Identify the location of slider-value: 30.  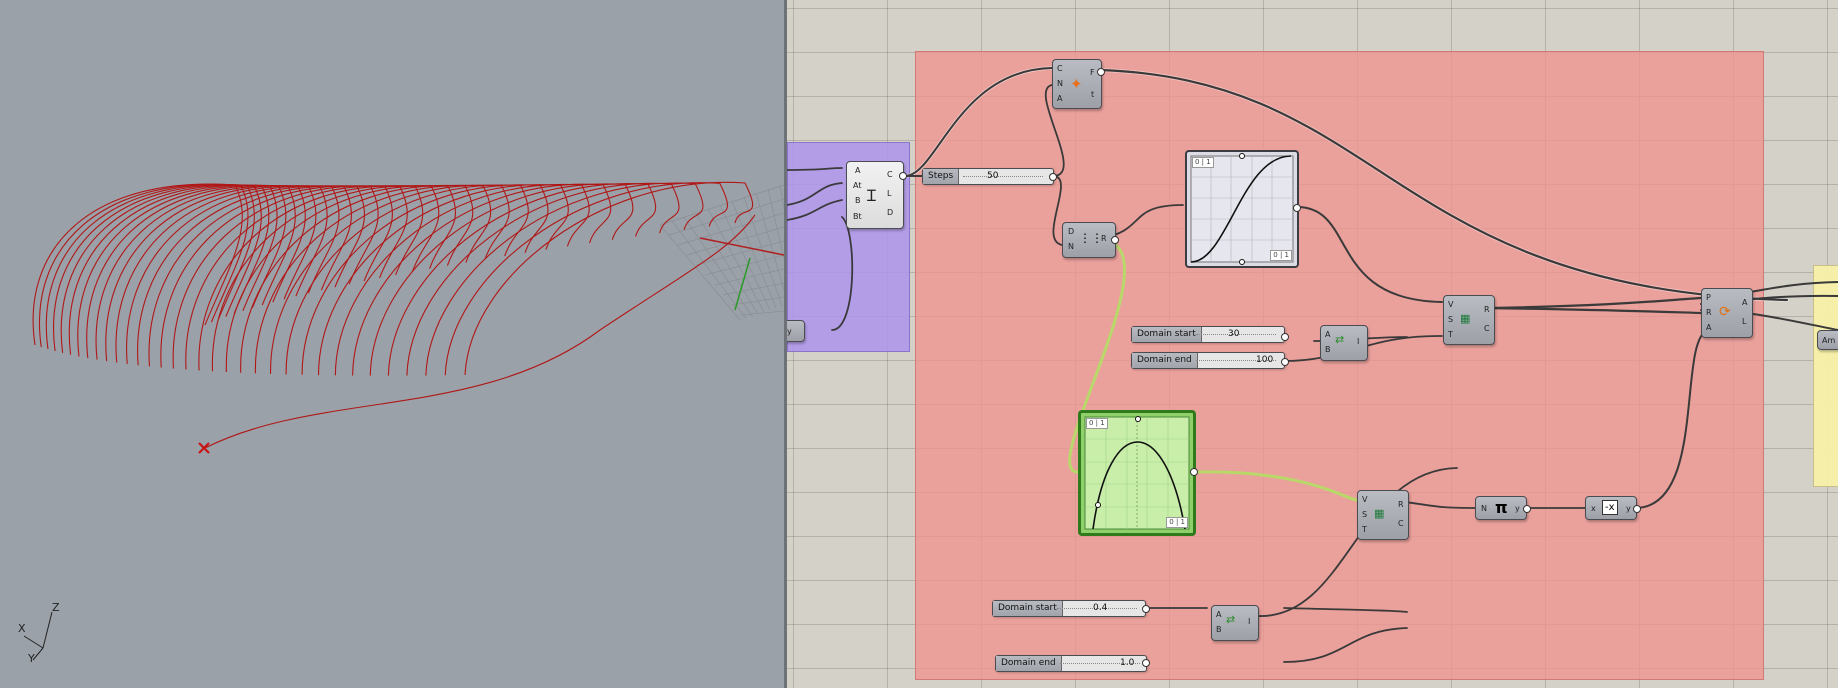
(1234, 334).